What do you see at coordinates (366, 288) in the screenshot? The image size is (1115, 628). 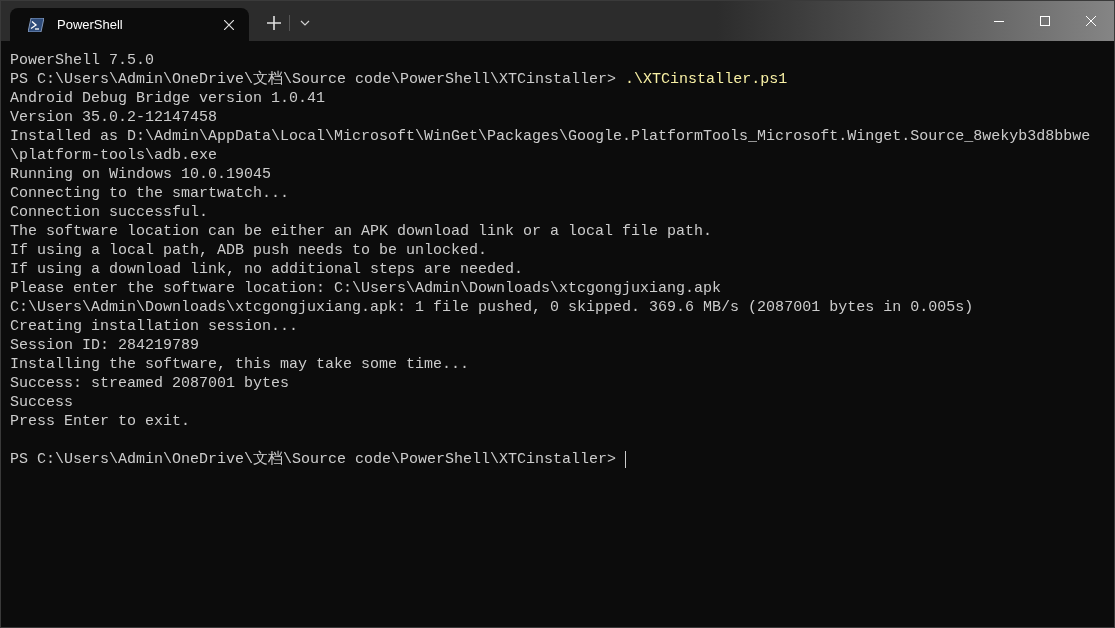 I see `output-line: Please enter the software location: C:\Users\Admin\Downloads\xtcgongjuxiang.apk` at bounding box center [366, 288].